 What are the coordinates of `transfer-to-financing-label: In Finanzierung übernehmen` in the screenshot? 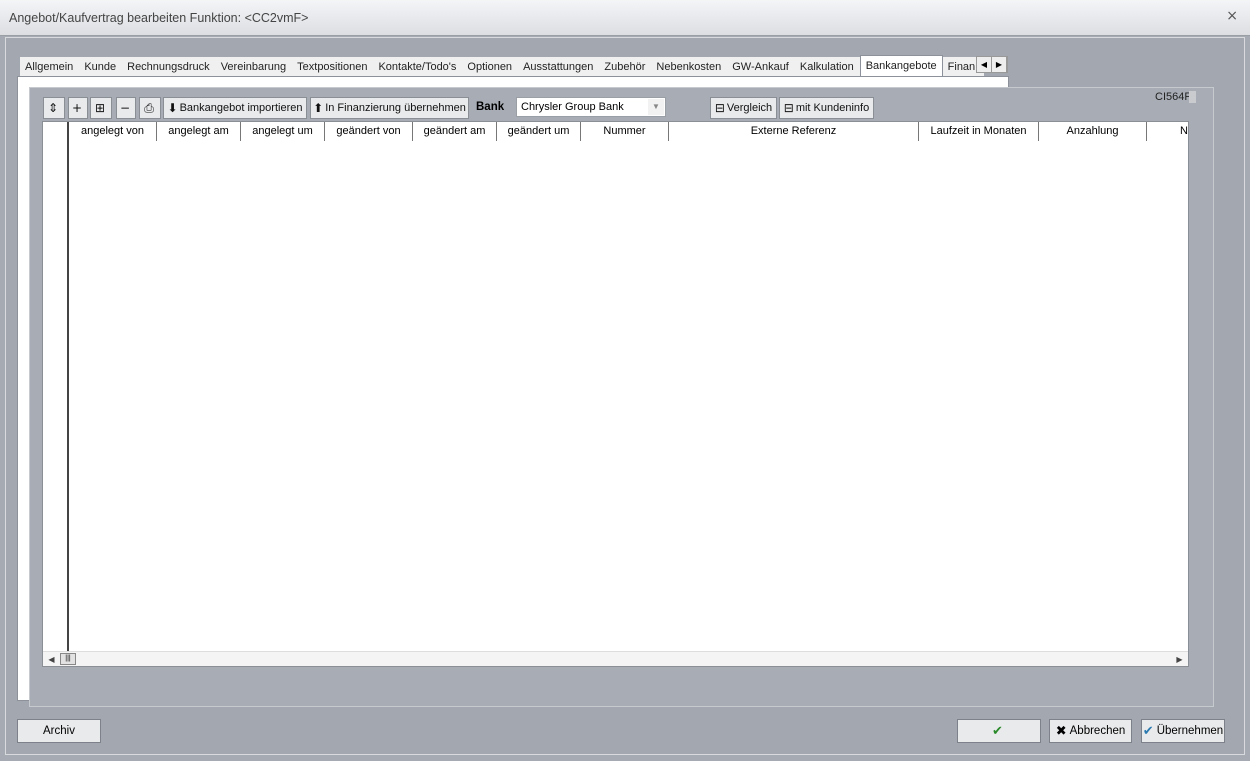 It's located at (395, 108).